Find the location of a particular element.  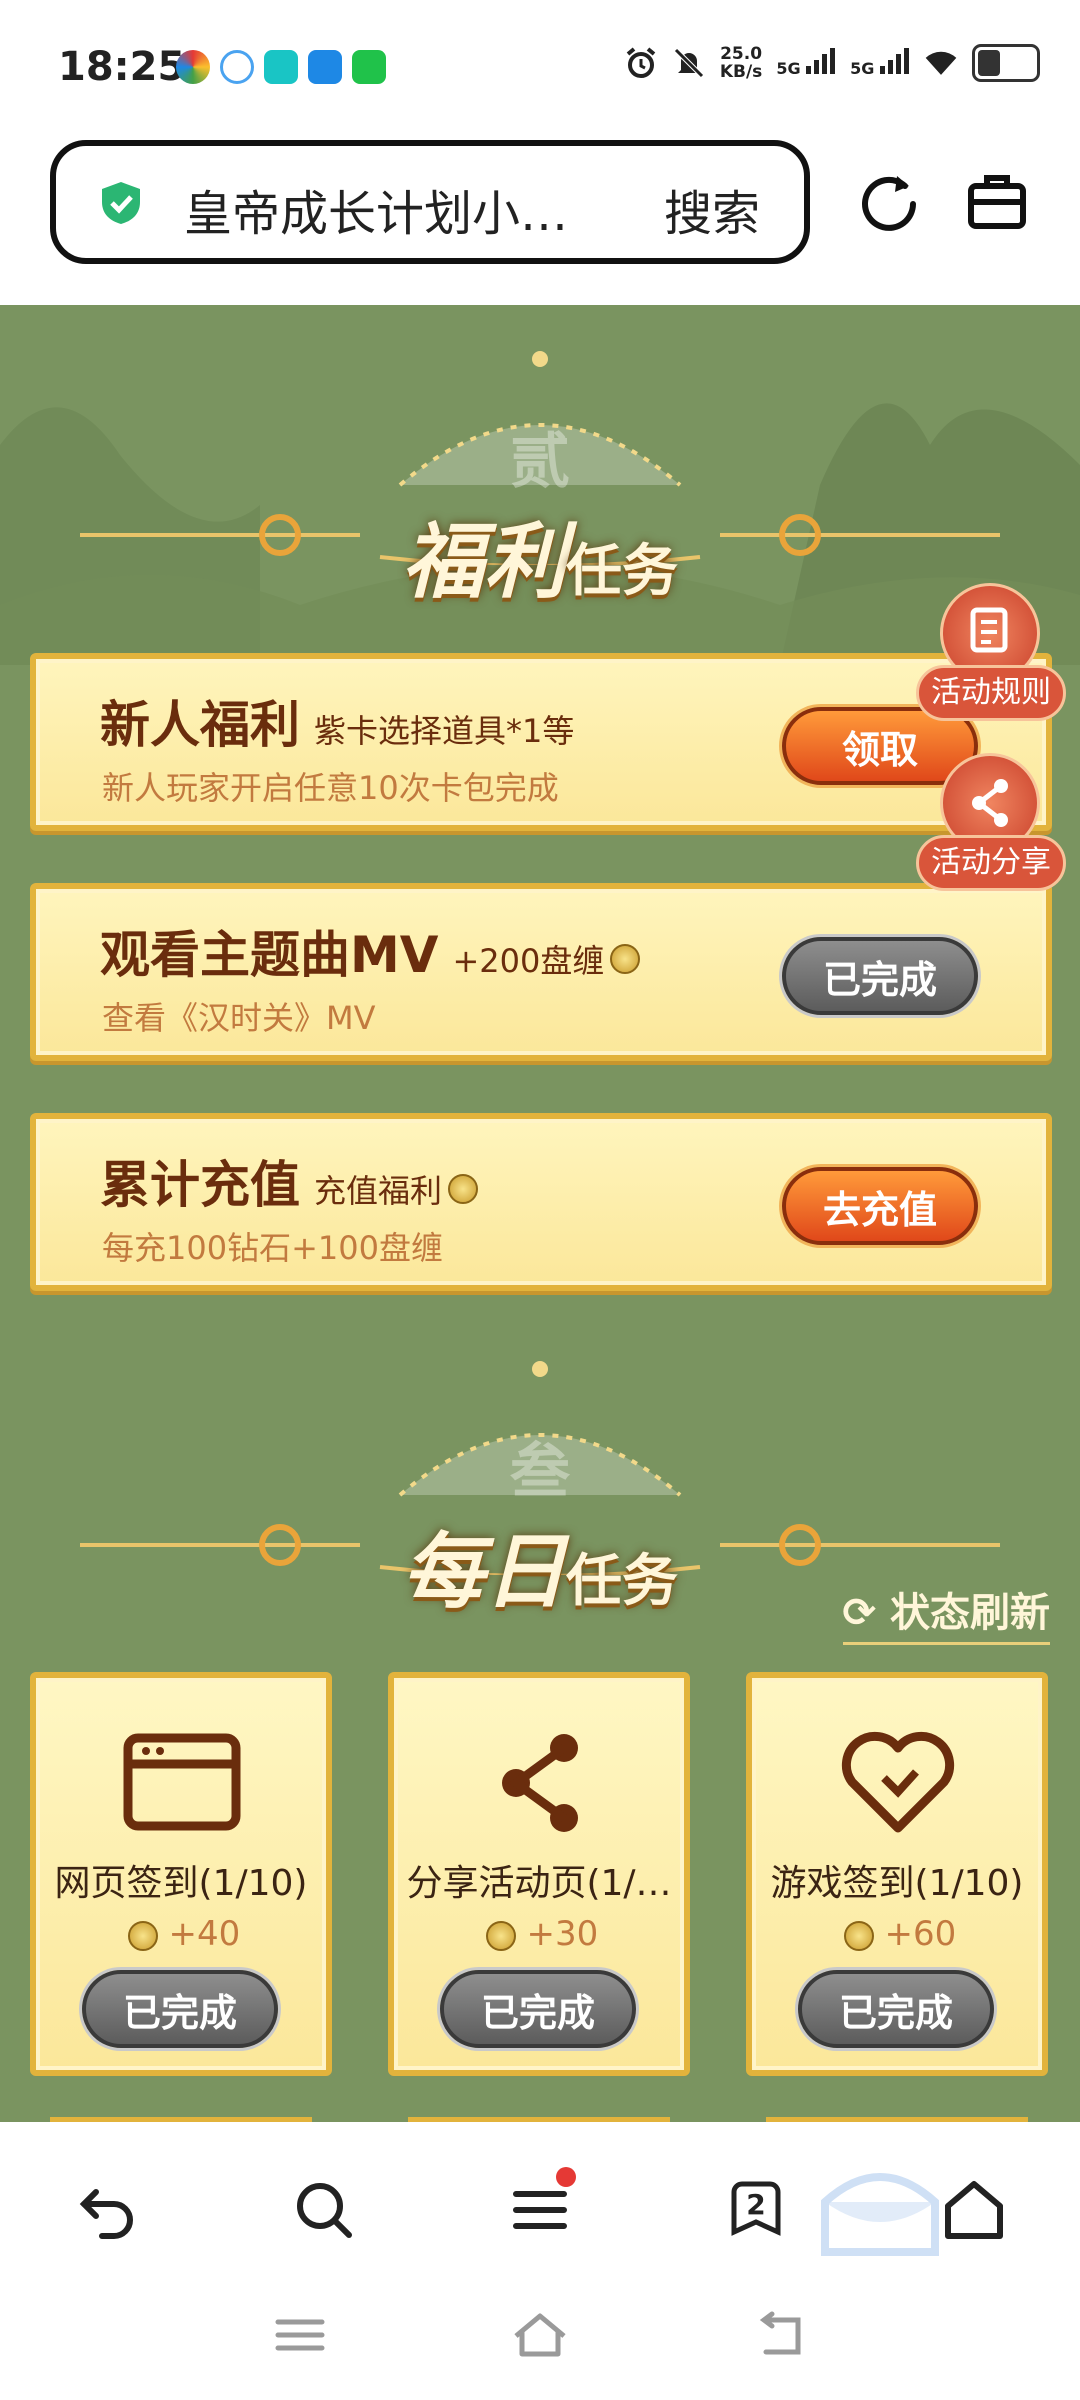

status-bar: 18:25 25.0 KB/s 5G 5G is located at coordinates (540, 67).